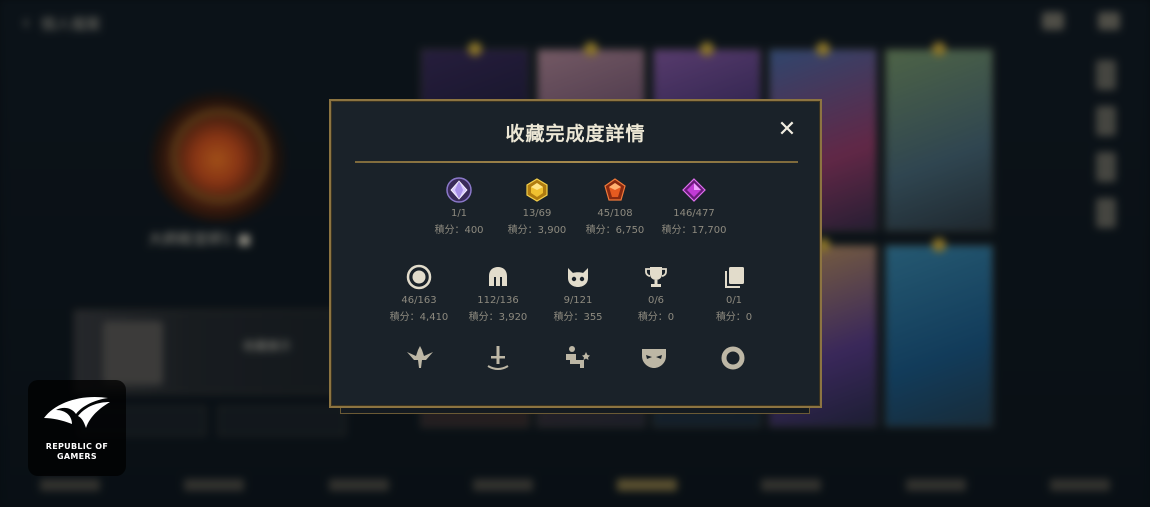 This screenshot has height=507, width=1150. Describe the element at coordinates (419, 300) in the screenshot. I see `item-count: 46/163` at that location.